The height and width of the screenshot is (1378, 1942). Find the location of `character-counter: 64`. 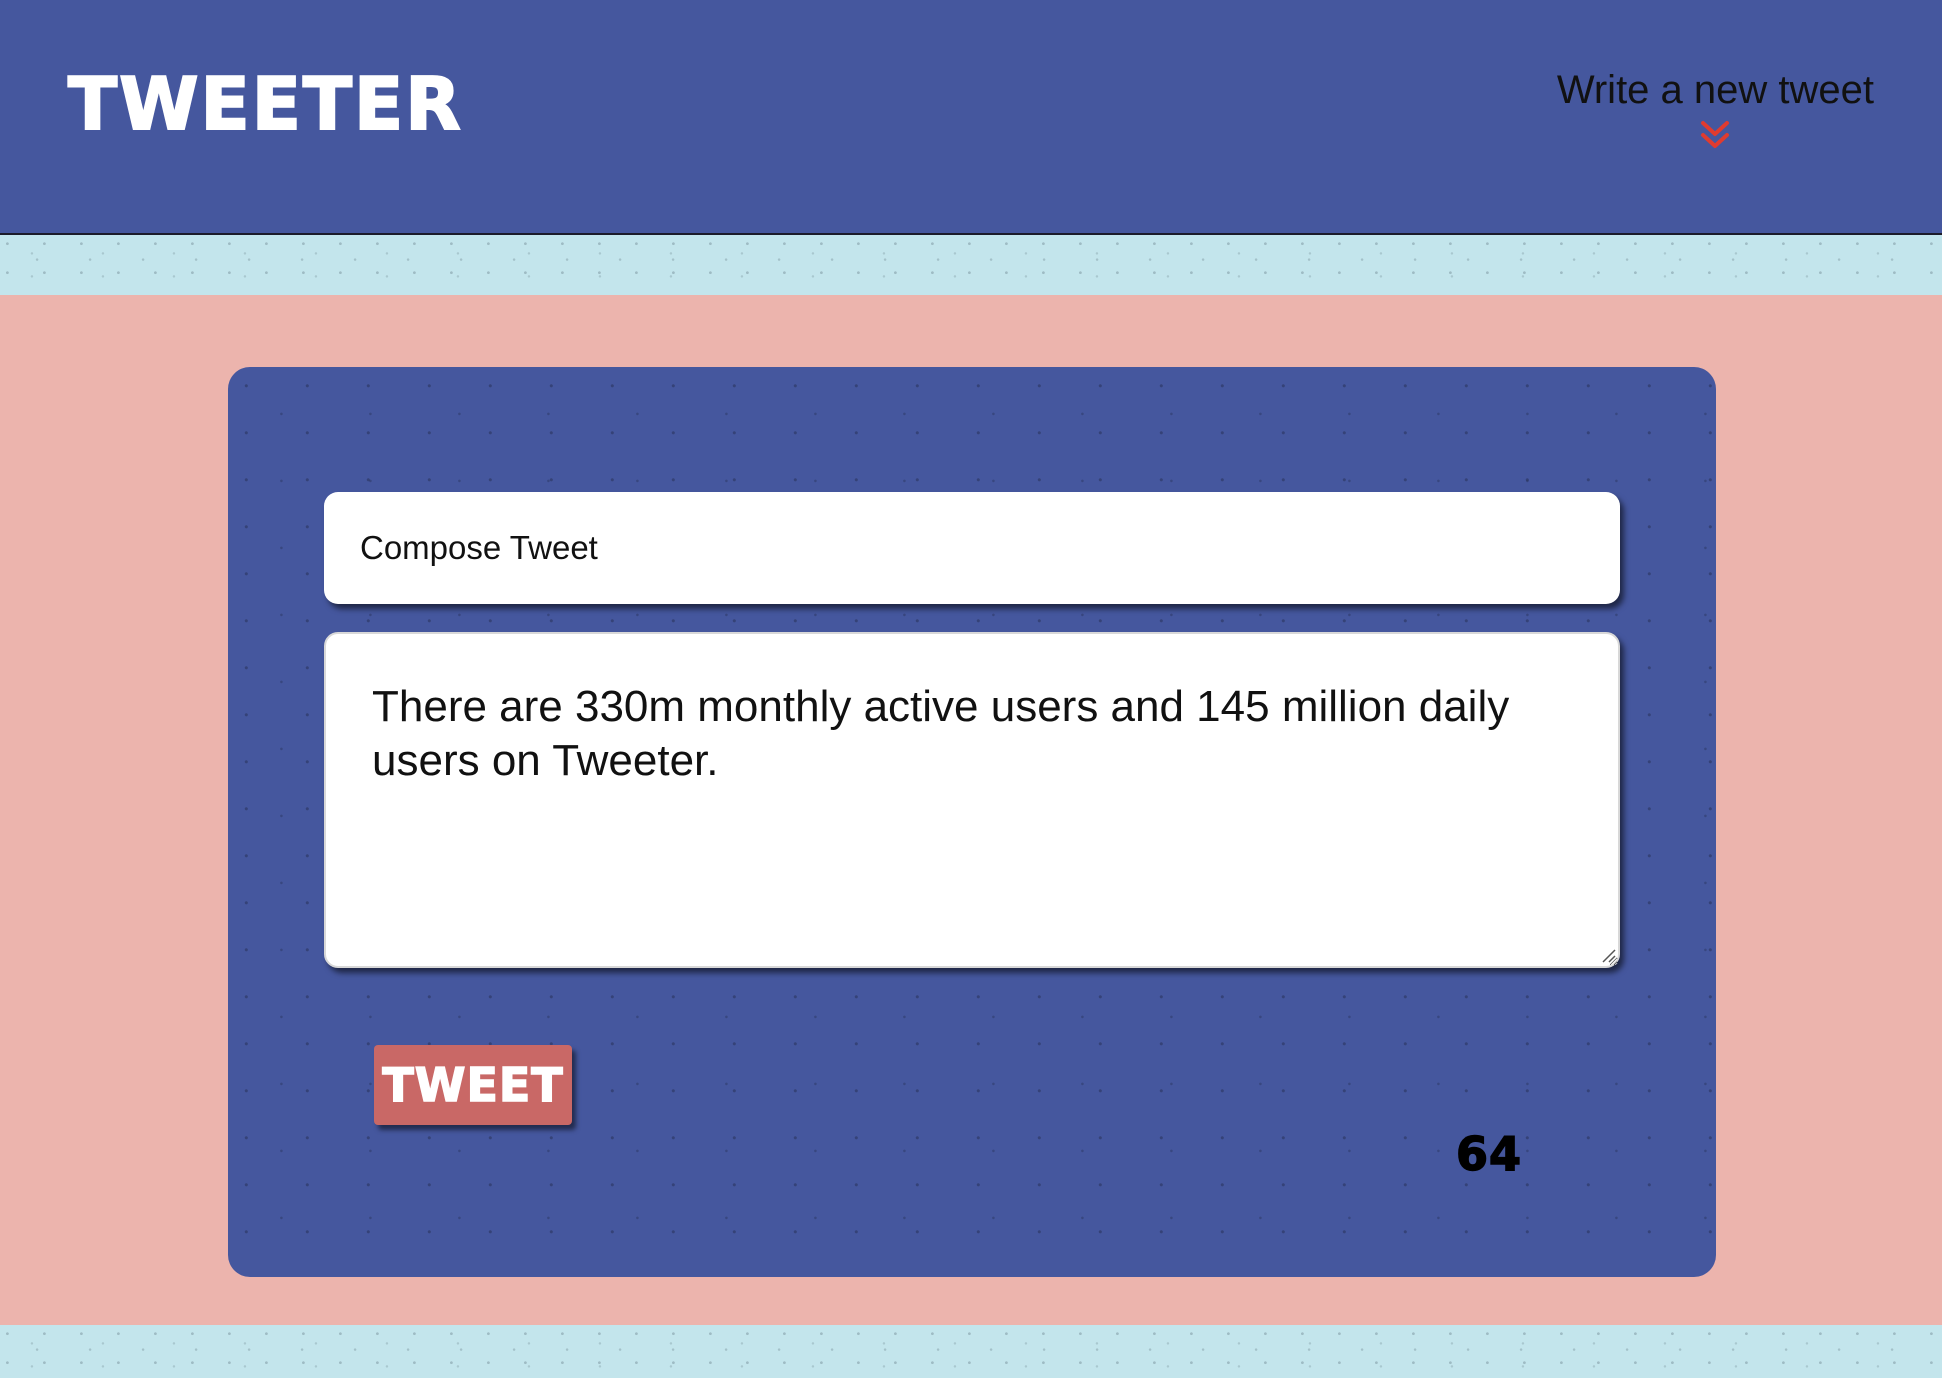

character-counter: 64 is located at coordinates (1489, 1154).